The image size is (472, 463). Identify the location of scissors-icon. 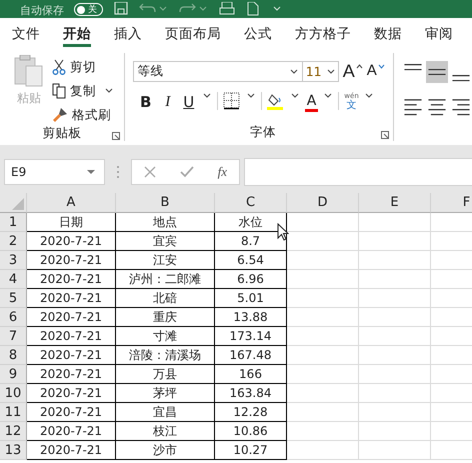
(59, 67).